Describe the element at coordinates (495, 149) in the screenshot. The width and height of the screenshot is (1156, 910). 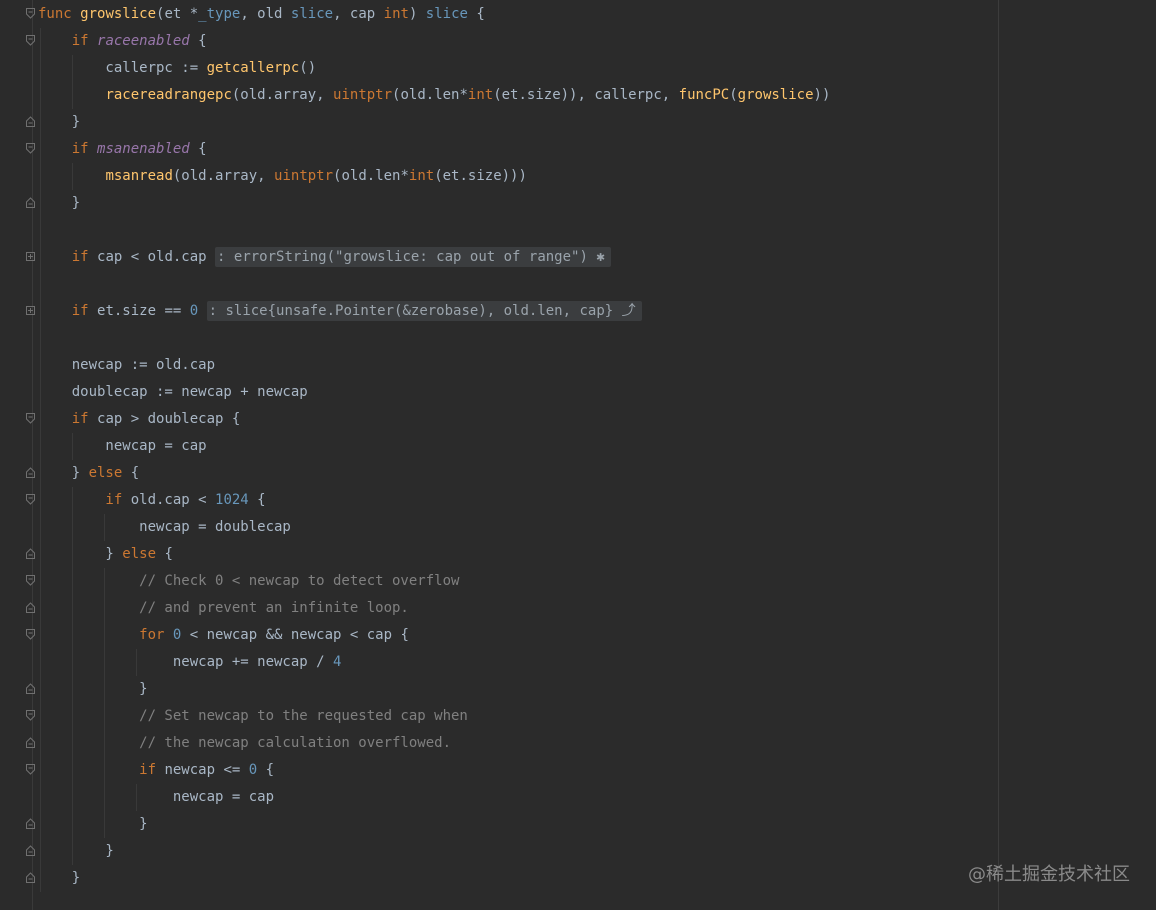
I see `code-line: if msanenabled {` at that location.